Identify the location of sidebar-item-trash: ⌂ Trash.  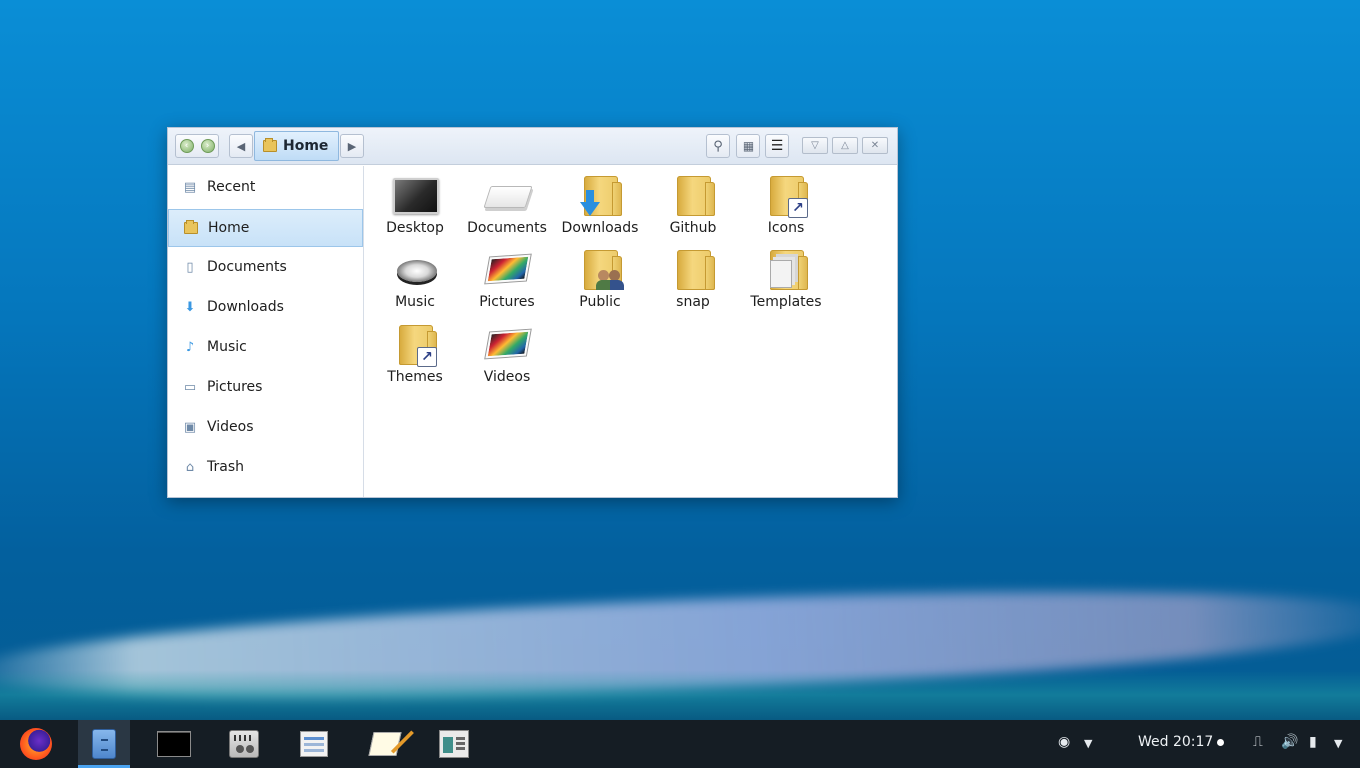
(265, 467).